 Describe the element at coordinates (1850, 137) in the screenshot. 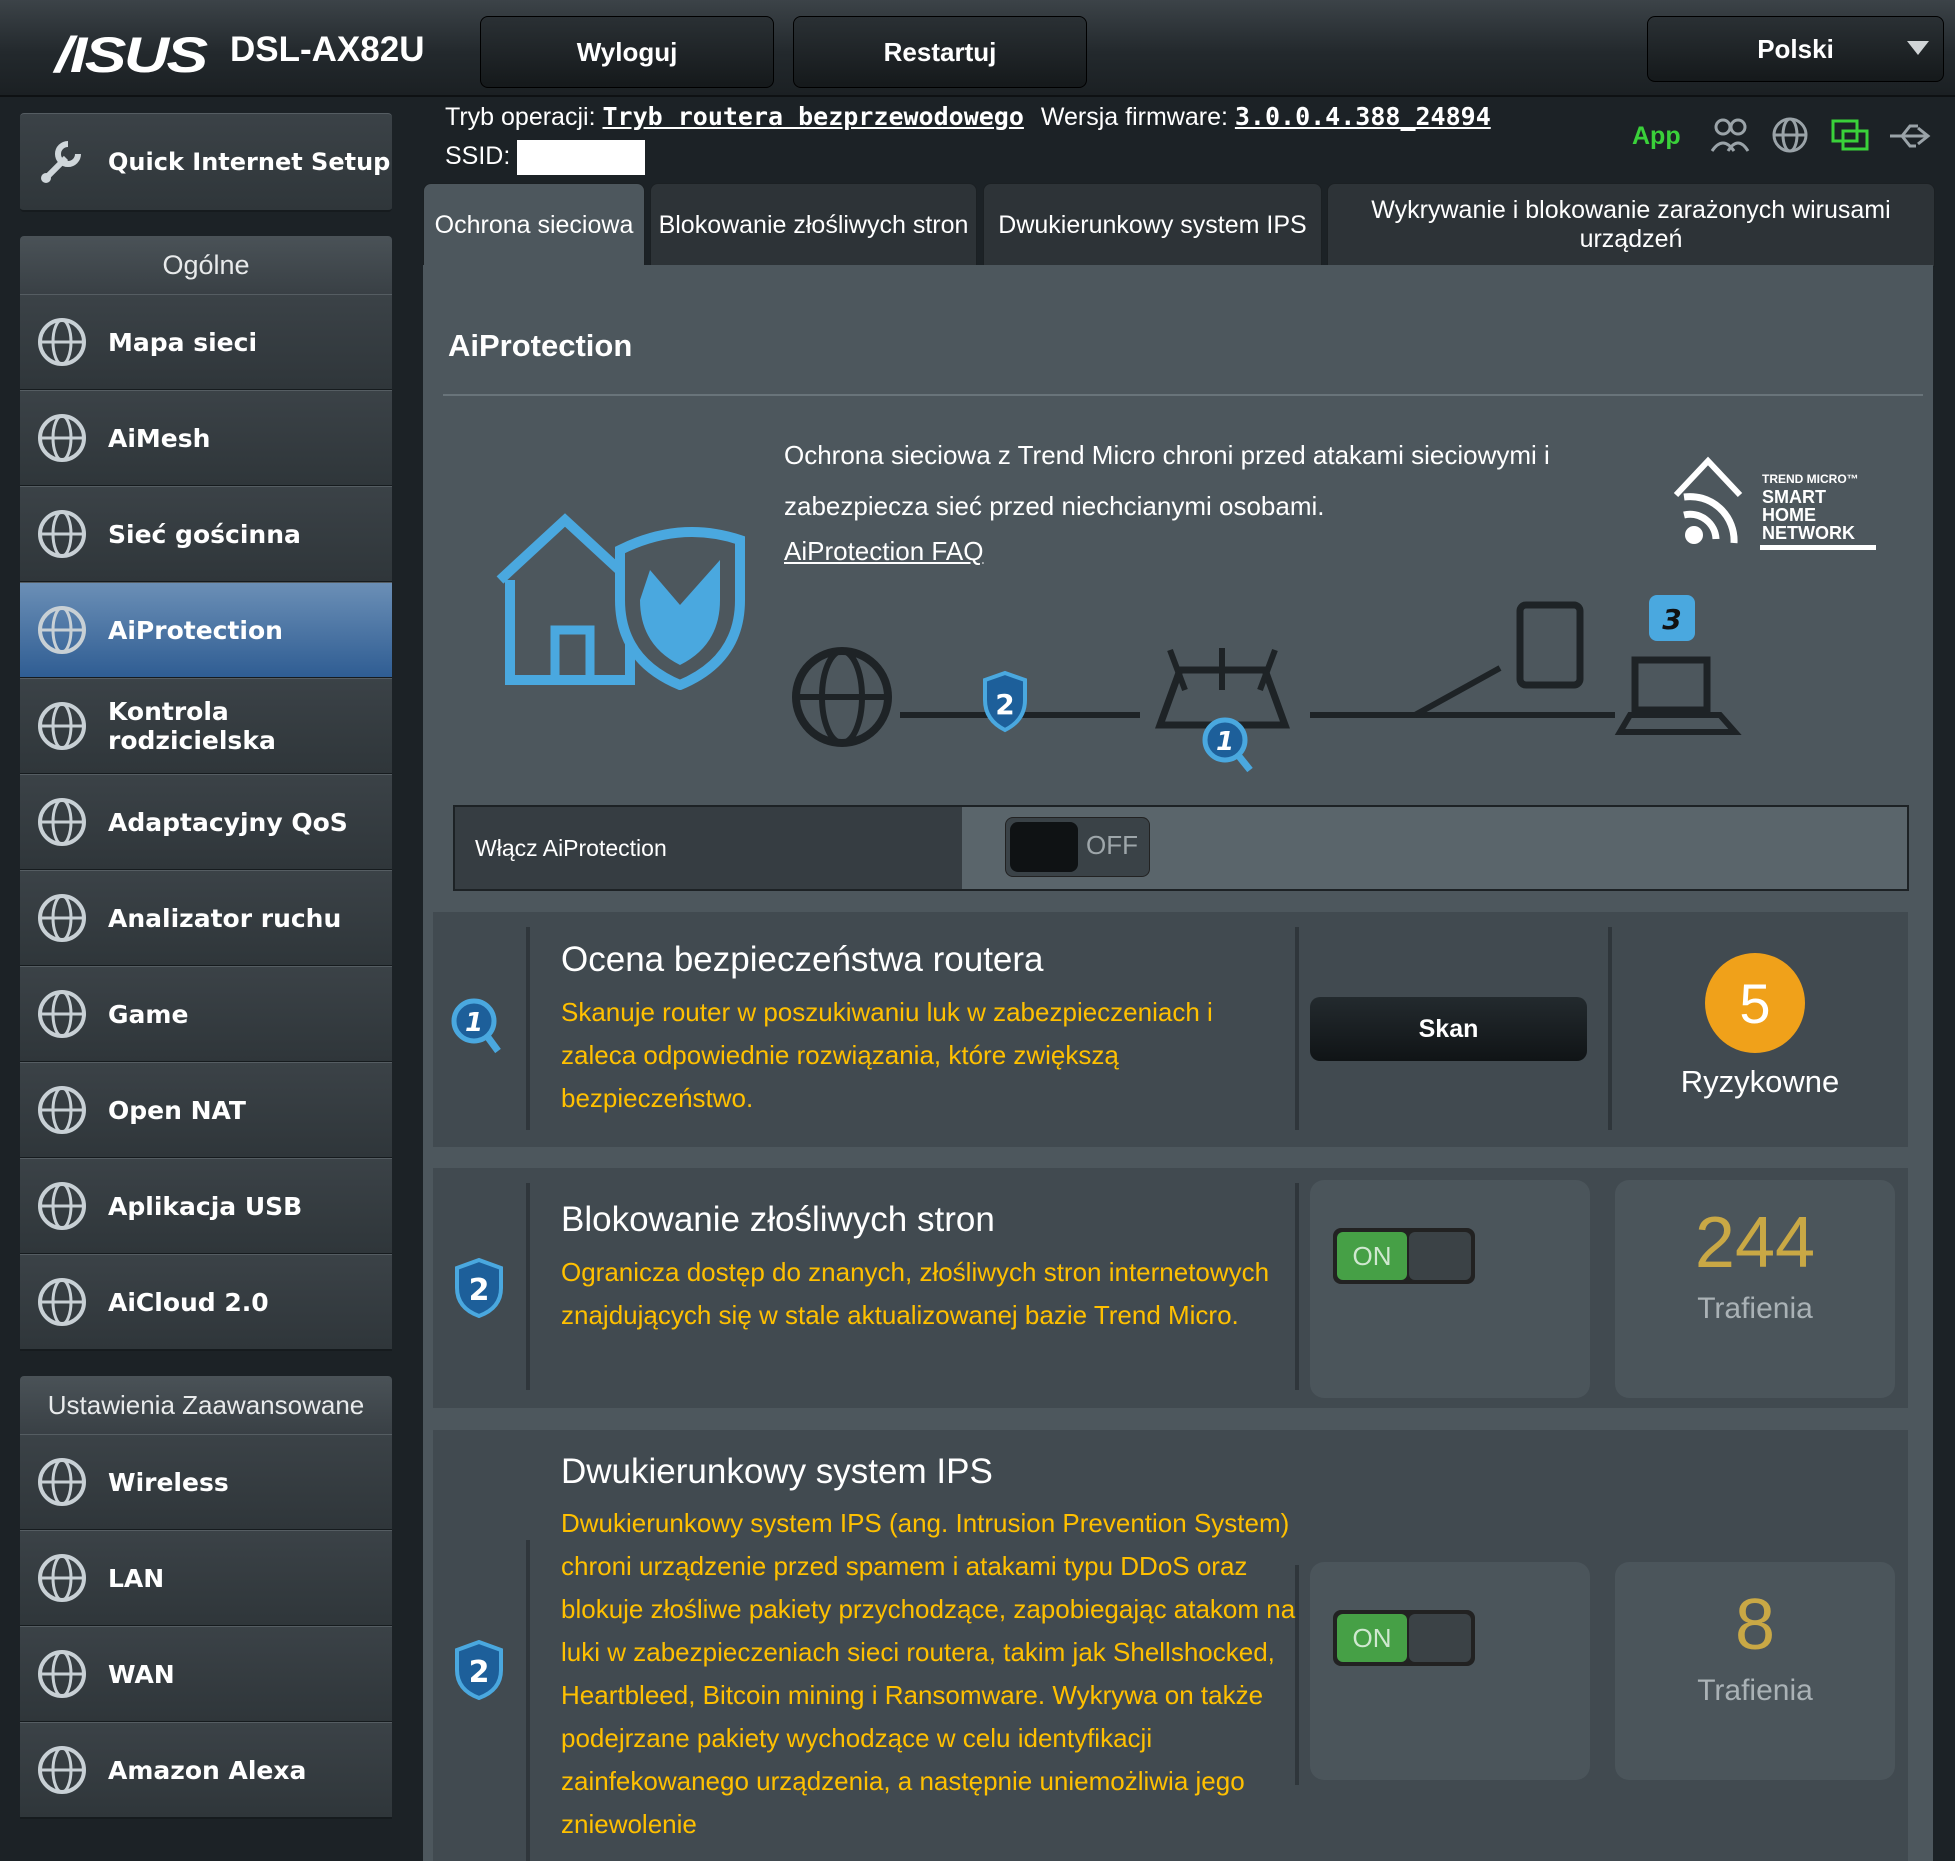

I see `device-status-icon` at that location.